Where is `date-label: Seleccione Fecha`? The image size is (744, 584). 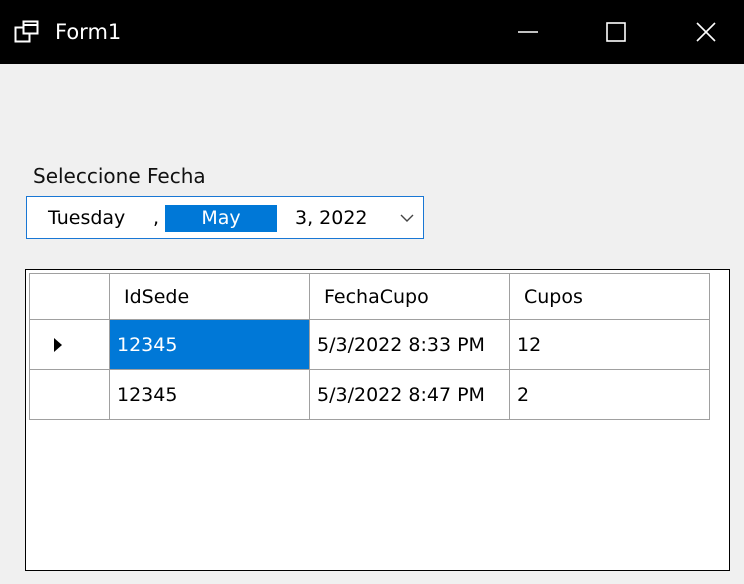
date-label: Seleccione Fecha is located at coordinates (119, 176).